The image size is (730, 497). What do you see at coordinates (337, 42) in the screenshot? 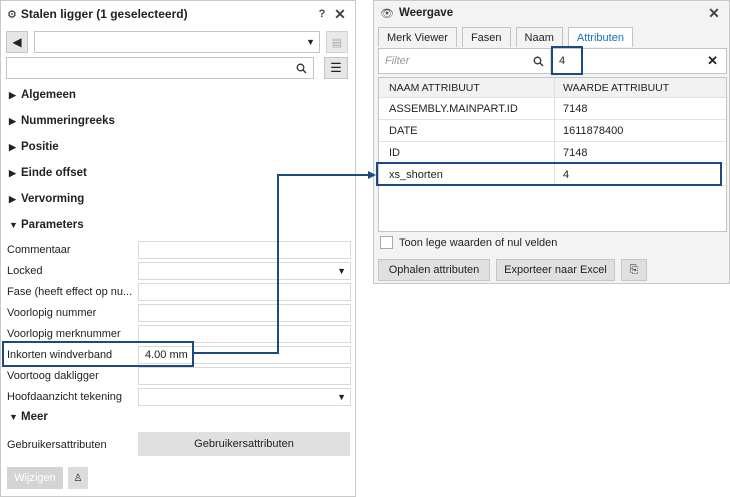
I see `save-button: ▤` at bounding box center [337, 42].